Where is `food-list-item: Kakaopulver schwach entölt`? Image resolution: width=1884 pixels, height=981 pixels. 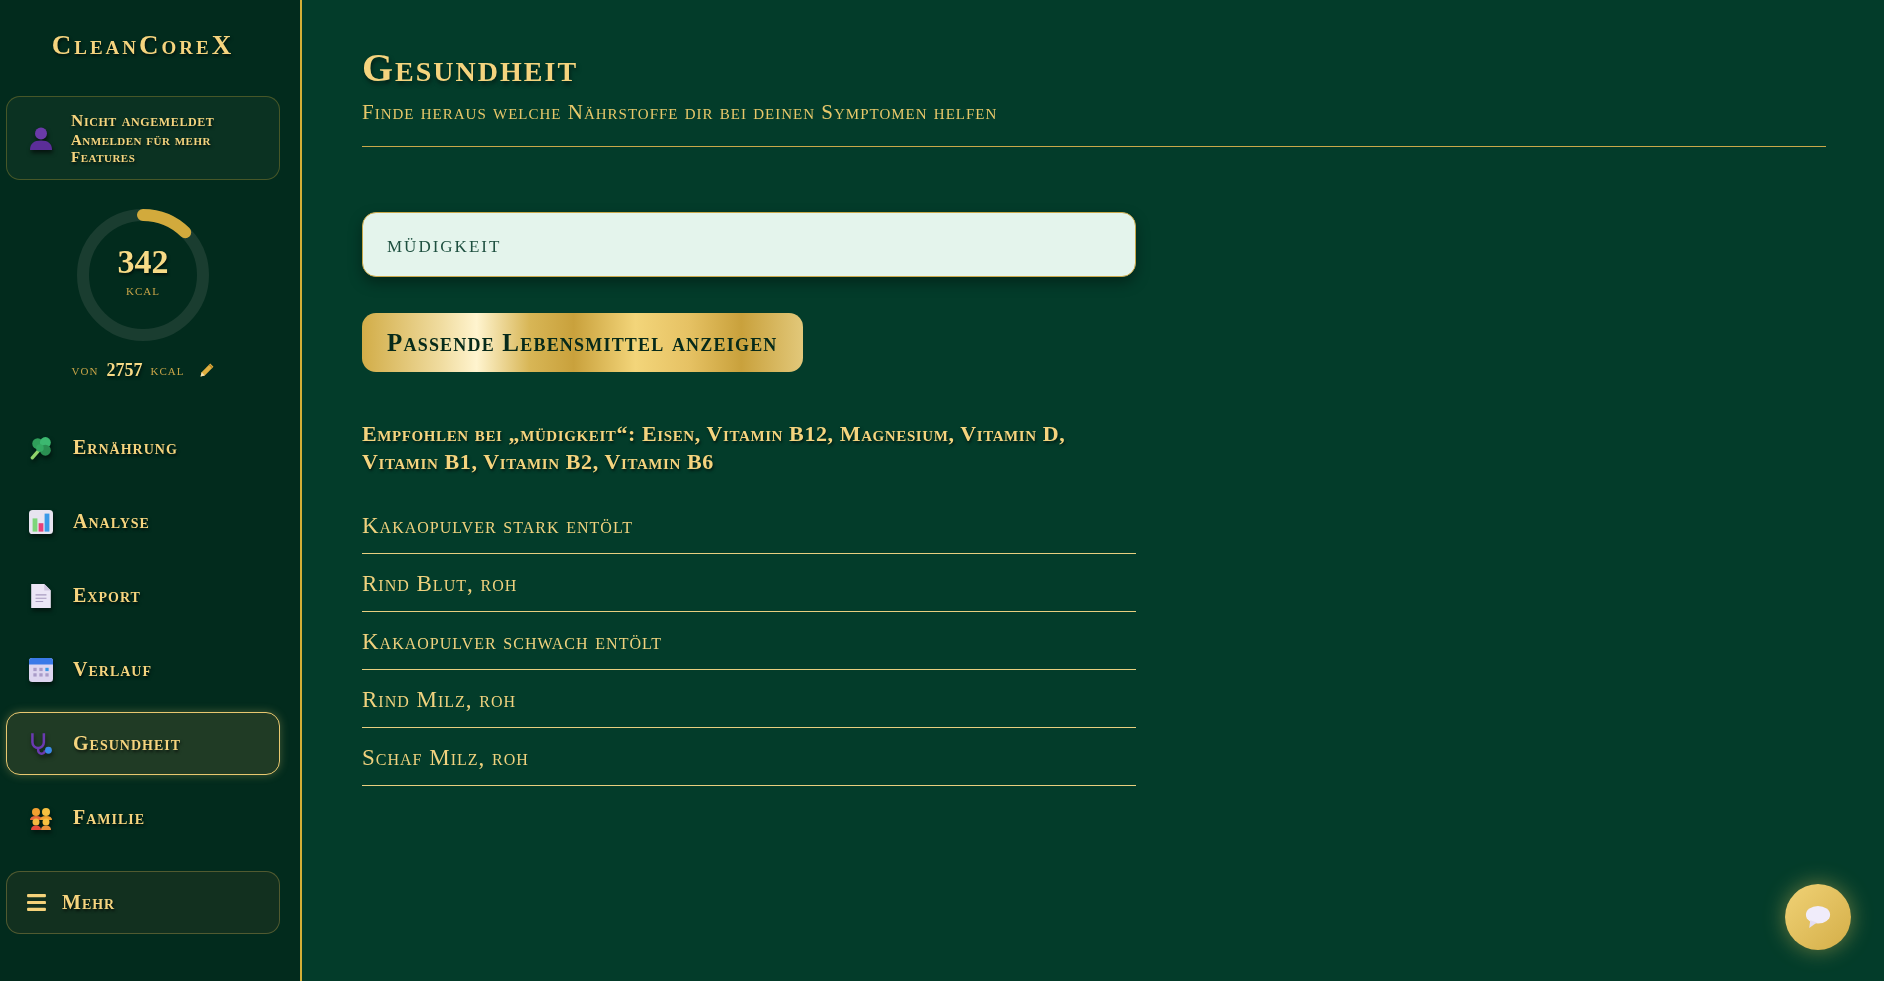 food-list-item: Kakaopulver schwach entölt is located at coordinates (749, 641).